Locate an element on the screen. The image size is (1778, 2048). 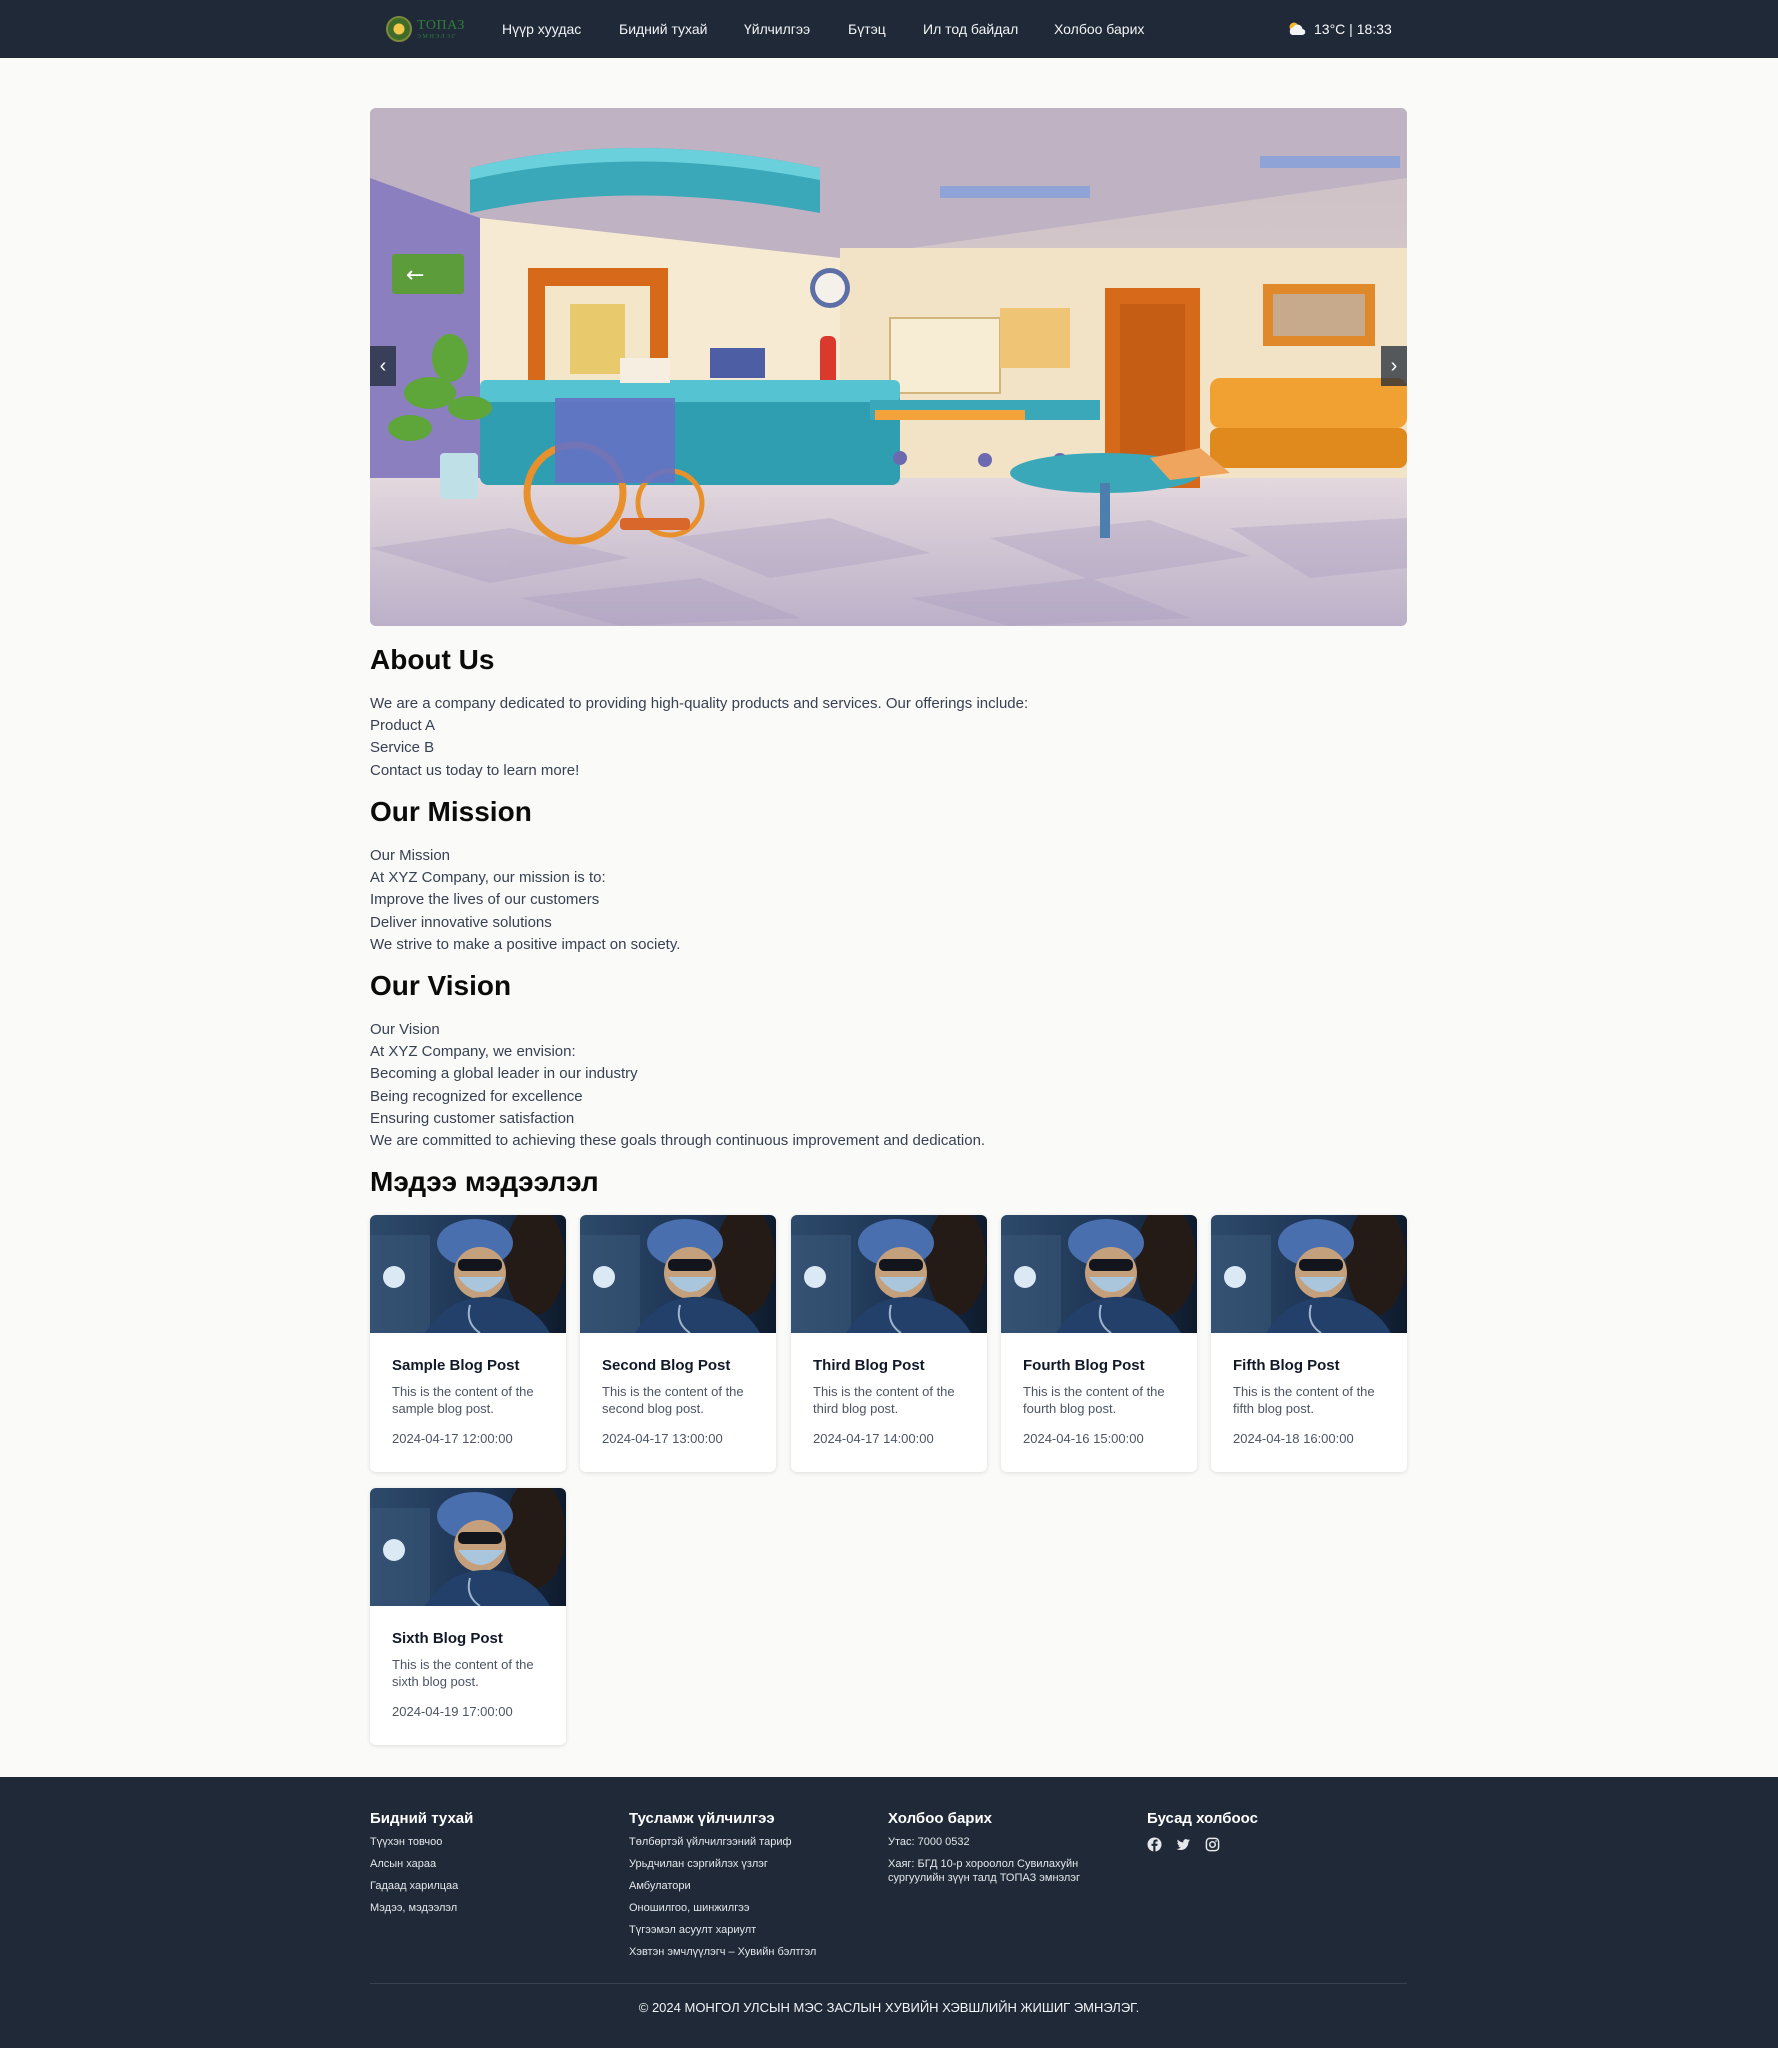
vision-line: Our Vision is located at coordinates (405, 1029).